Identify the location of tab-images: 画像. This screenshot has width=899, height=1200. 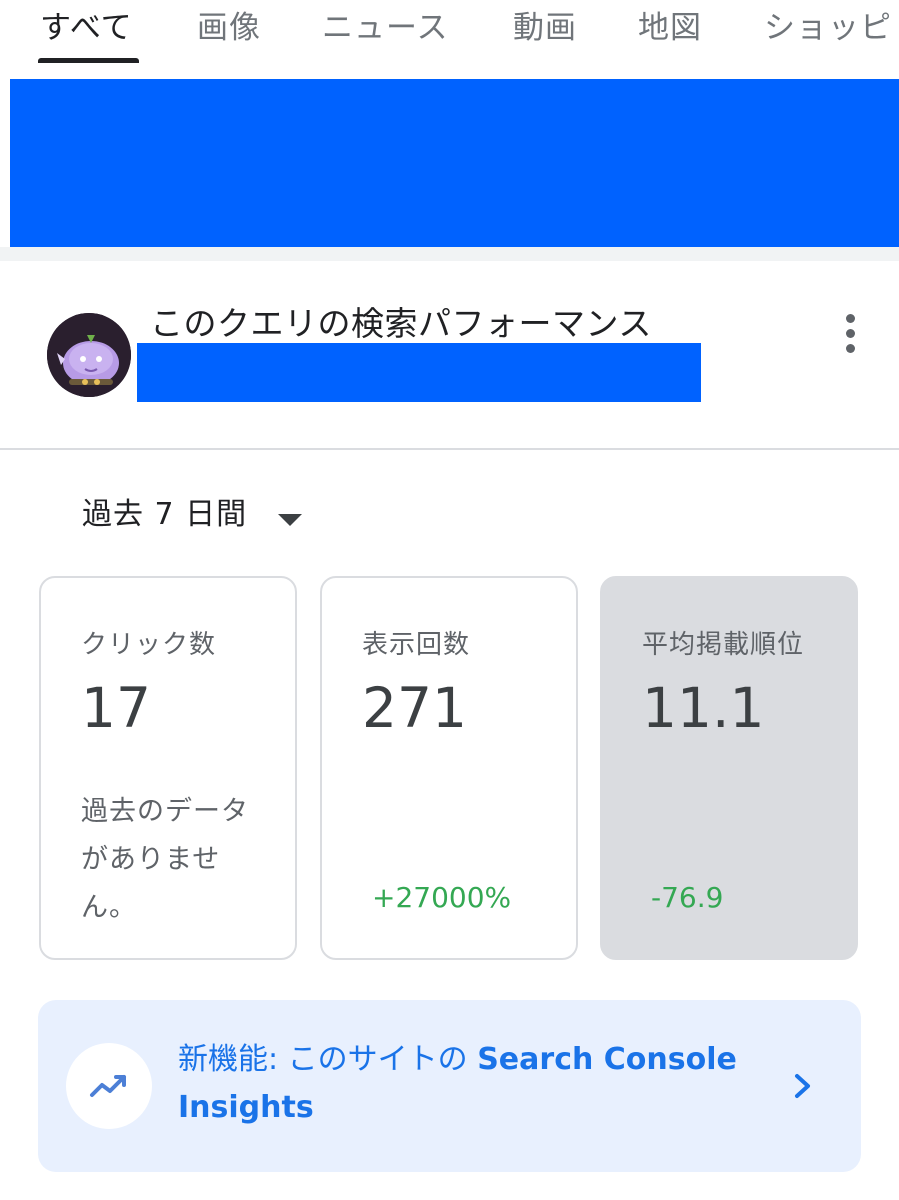
(229, 28).